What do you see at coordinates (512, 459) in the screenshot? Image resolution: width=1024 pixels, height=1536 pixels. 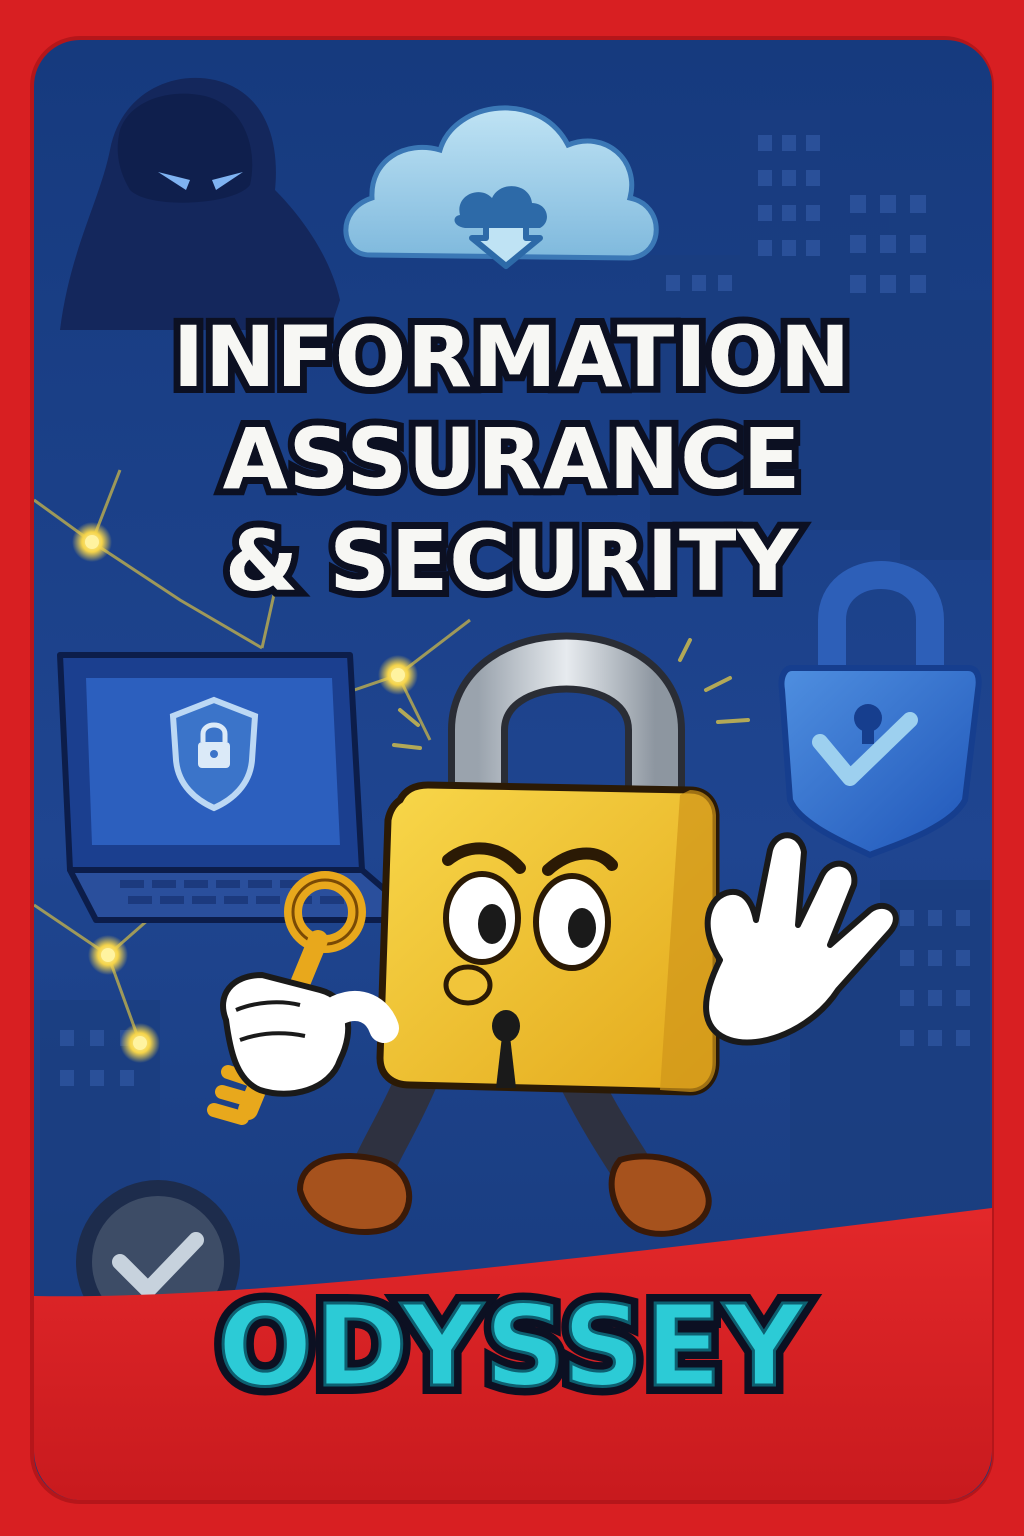 I see `title-line-2: ASSURANCE` at bounding box center [512, 459].